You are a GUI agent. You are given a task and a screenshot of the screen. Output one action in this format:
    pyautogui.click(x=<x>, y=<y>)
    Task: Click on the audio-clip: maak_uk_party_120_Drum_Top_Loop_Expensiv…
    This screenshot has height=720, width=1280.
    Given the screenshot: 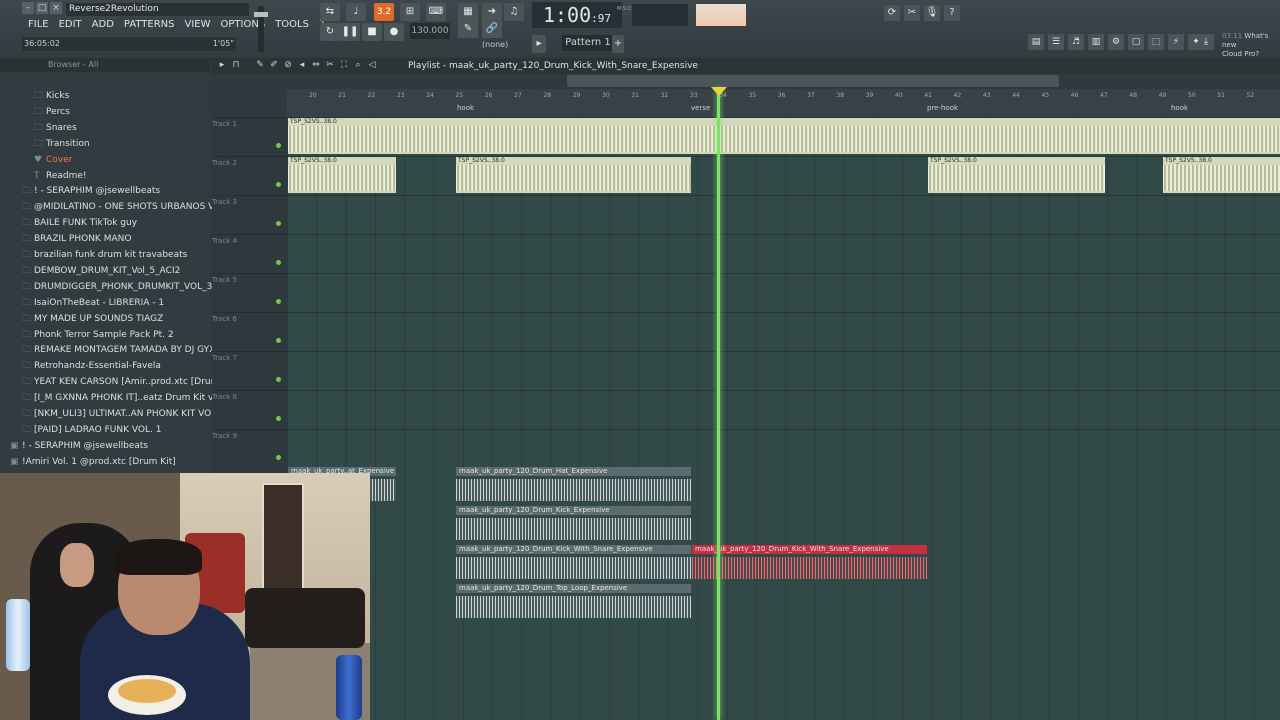 What is the action you would take?
    pyautogui.click(x=573, y=602)
    